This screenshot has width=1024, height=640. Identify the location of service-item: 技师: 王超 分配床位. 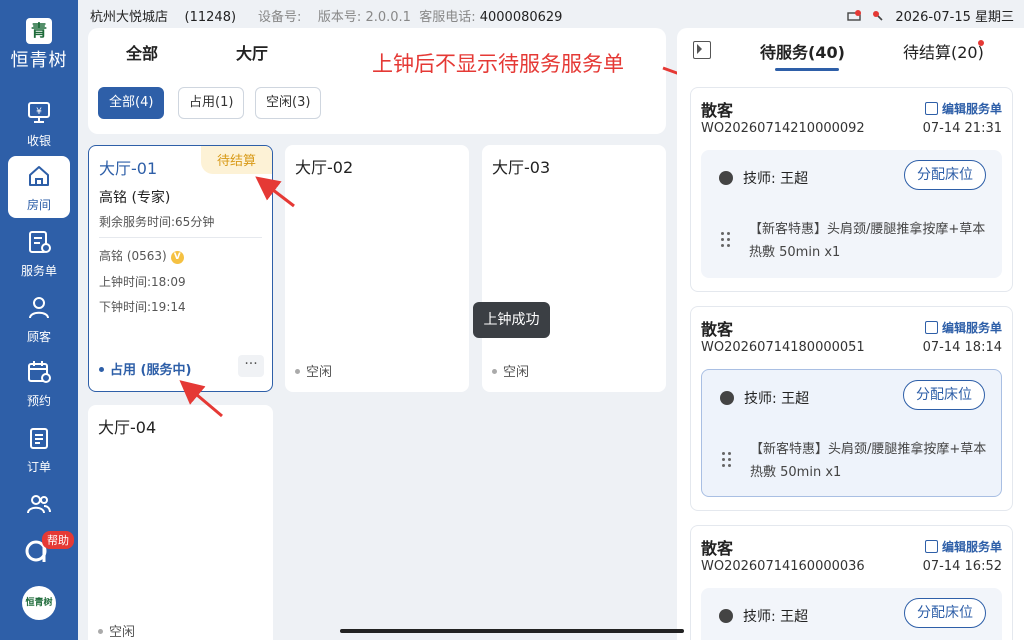
(851, 614).